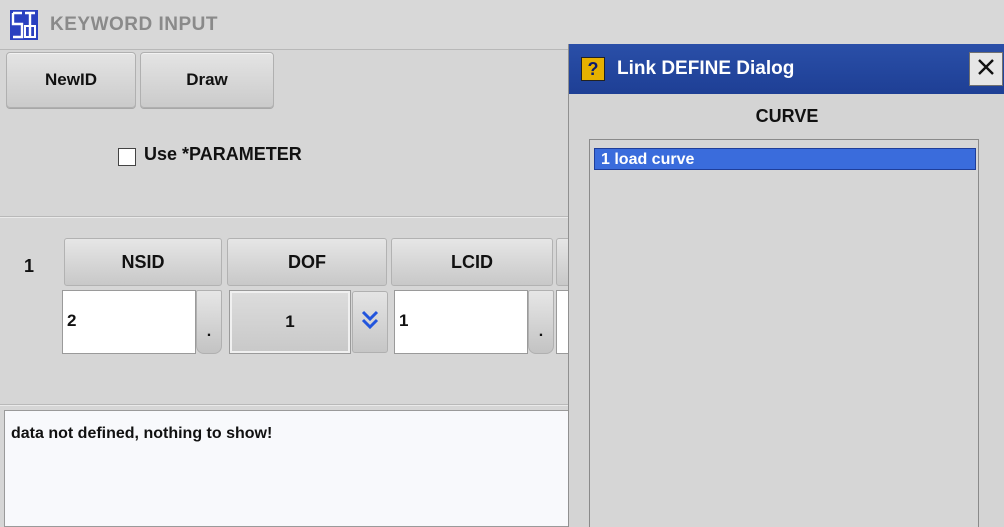 The height and width of the screenshot is (527, 1004). I want to click on dof-column-header: DOF, so click(307, 262).